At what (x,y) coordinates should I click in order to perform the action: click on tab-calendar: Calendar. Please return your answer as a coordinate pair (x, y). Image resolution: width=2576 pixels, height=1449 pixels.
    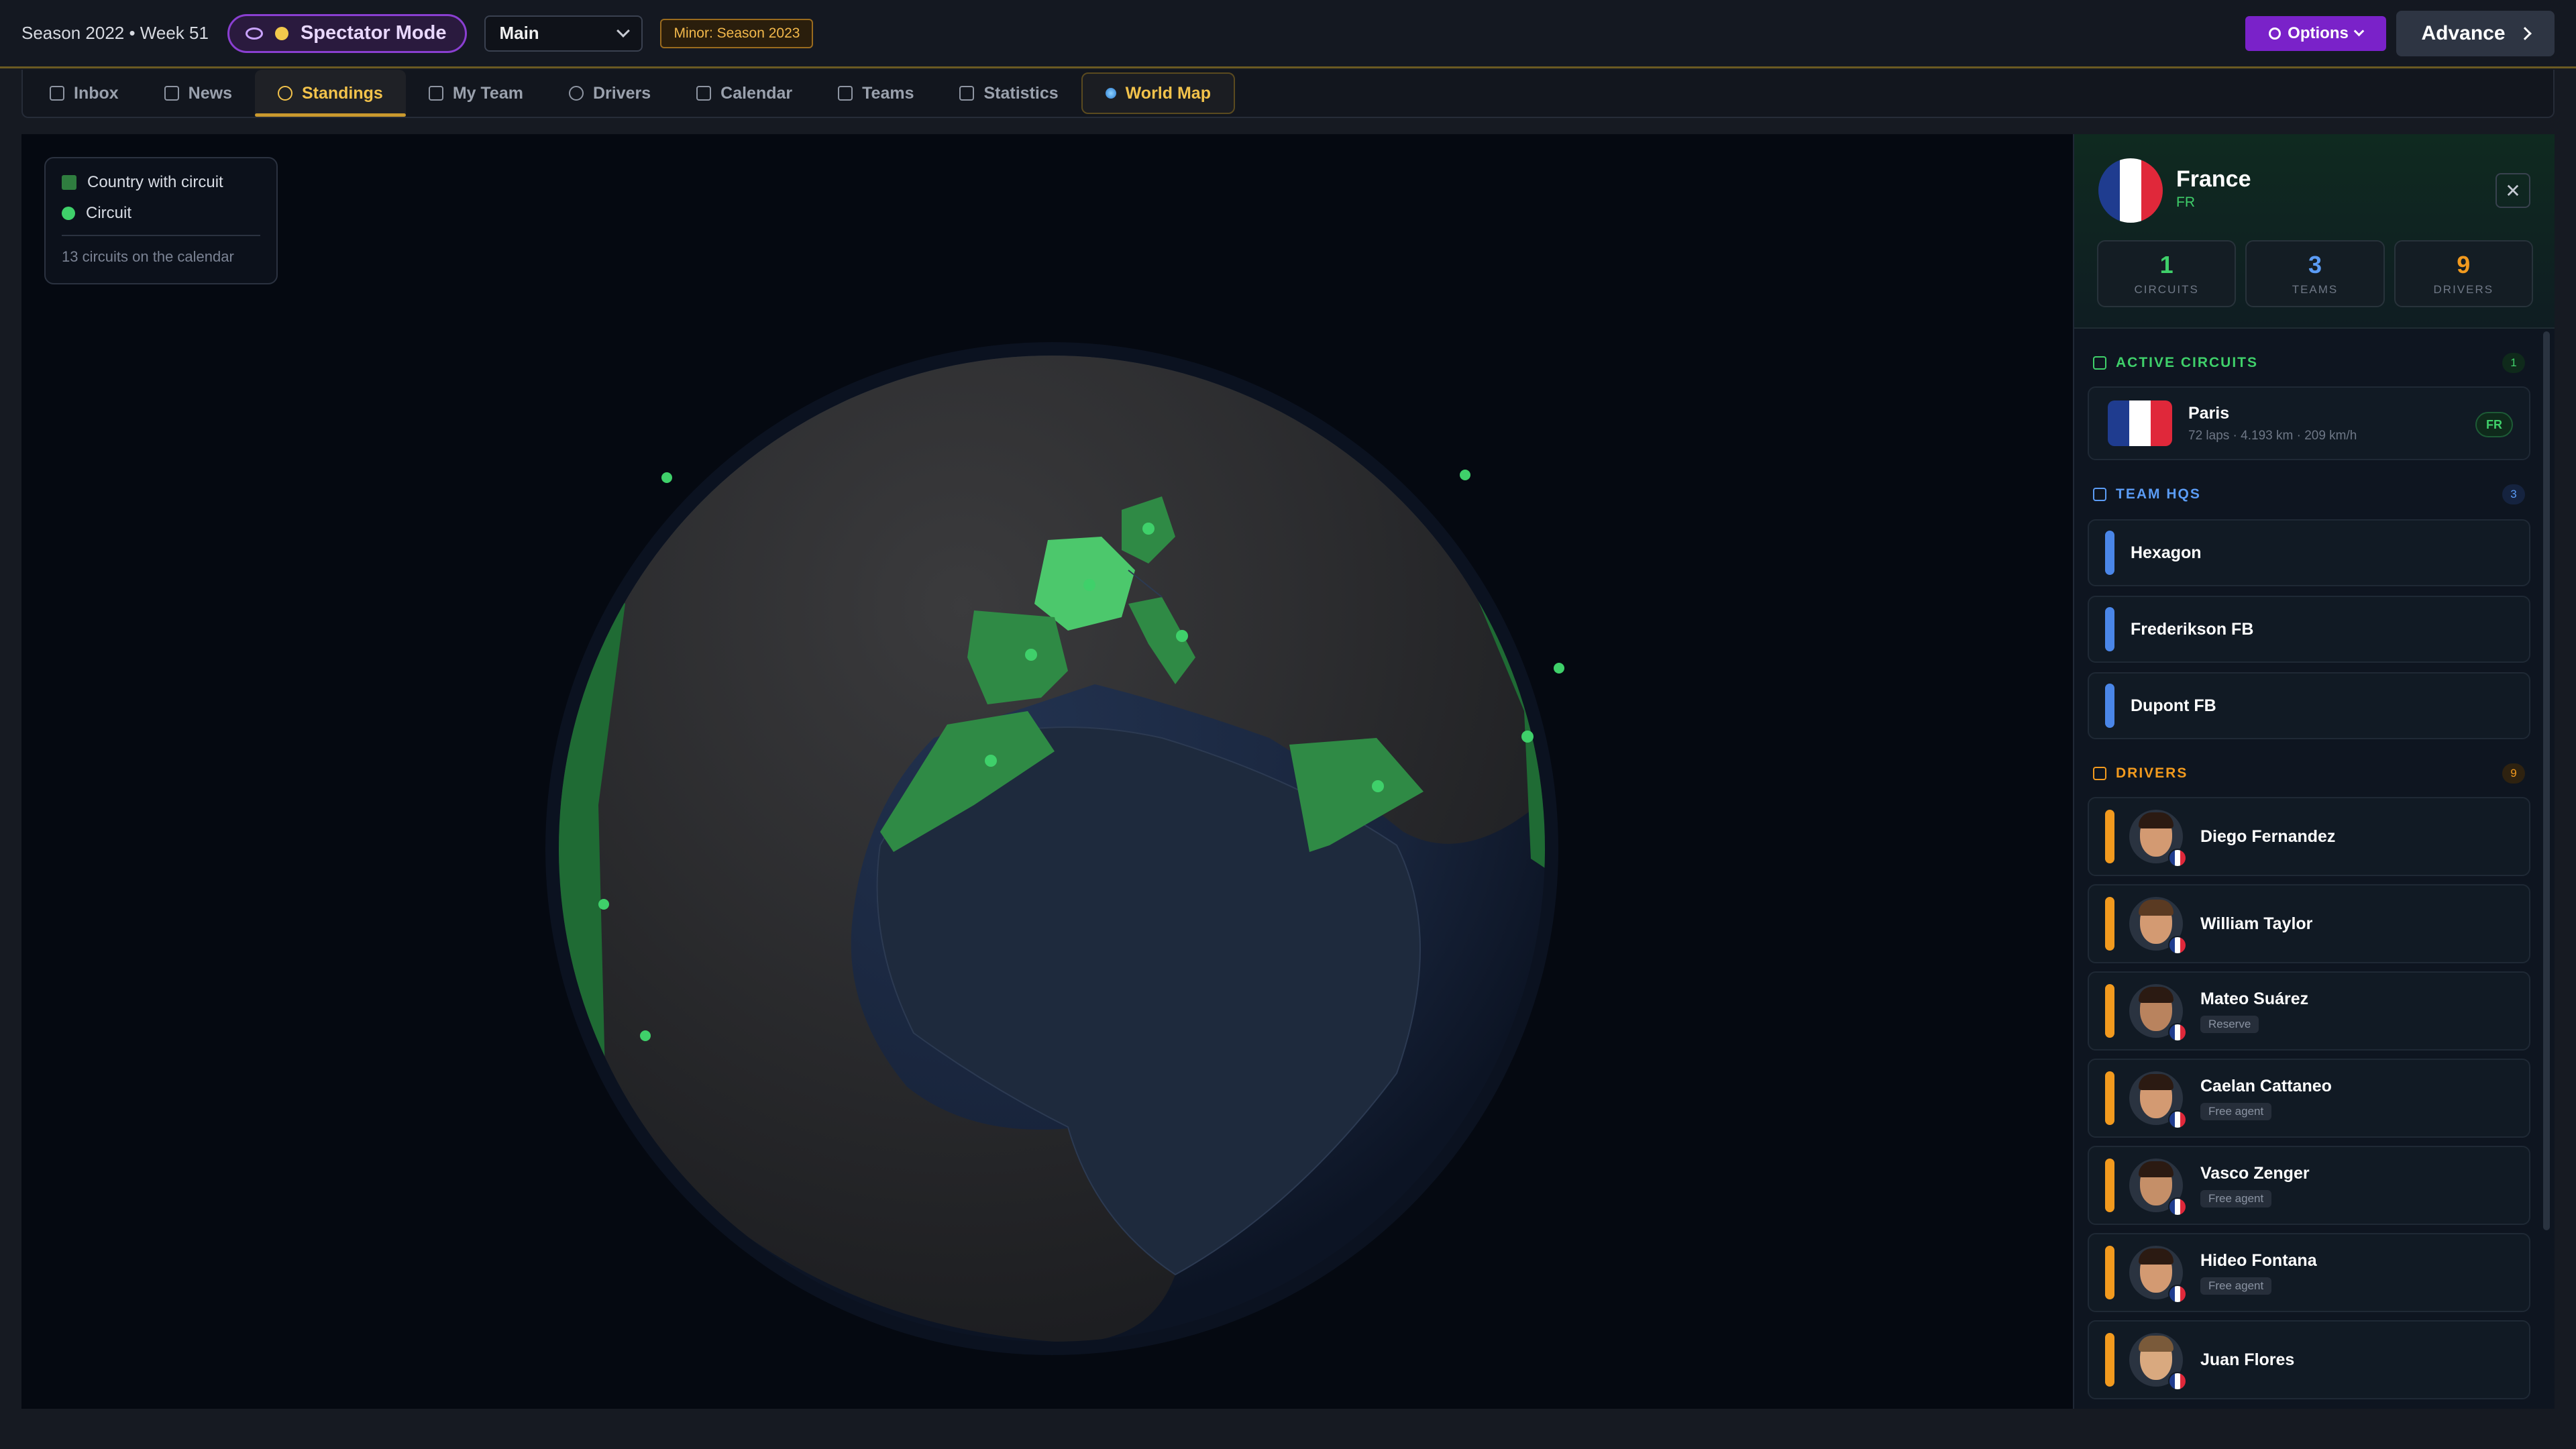
    Looking at the image, I should click on (744, 93).